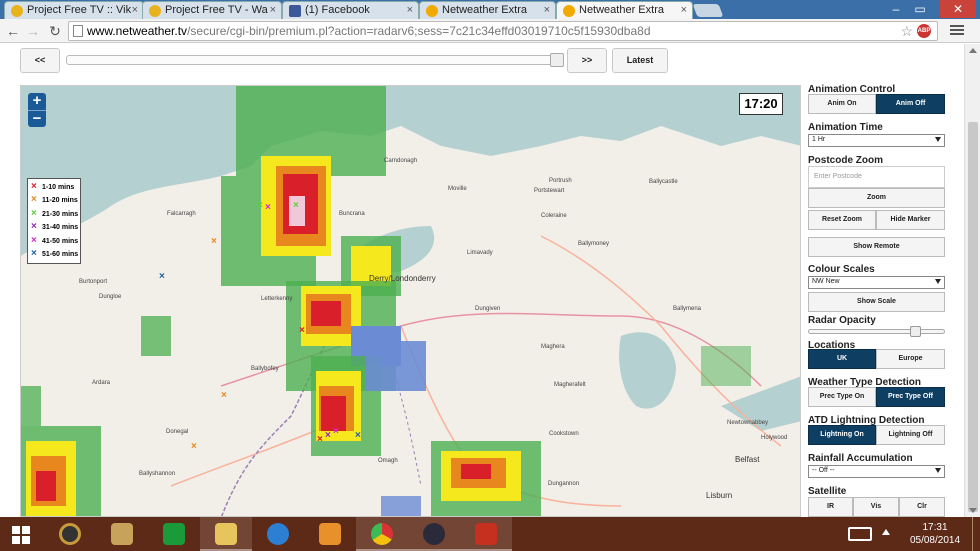 This screenshot has height=551, width=980. I want to click on page-scrollbar, so click(972, 280).